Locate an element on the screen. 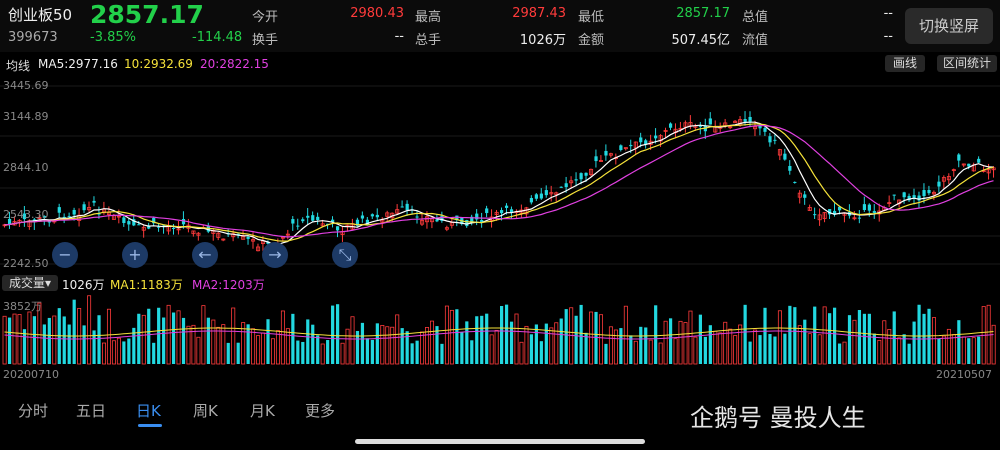 This screenshot has height=450, width=1000. turnover-value: -- is located at coordinates (399, 36).